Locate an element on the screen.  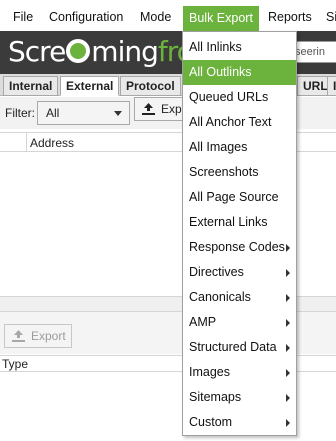
menu-item-label: All Outlinks is located at coordinates (220, 72).